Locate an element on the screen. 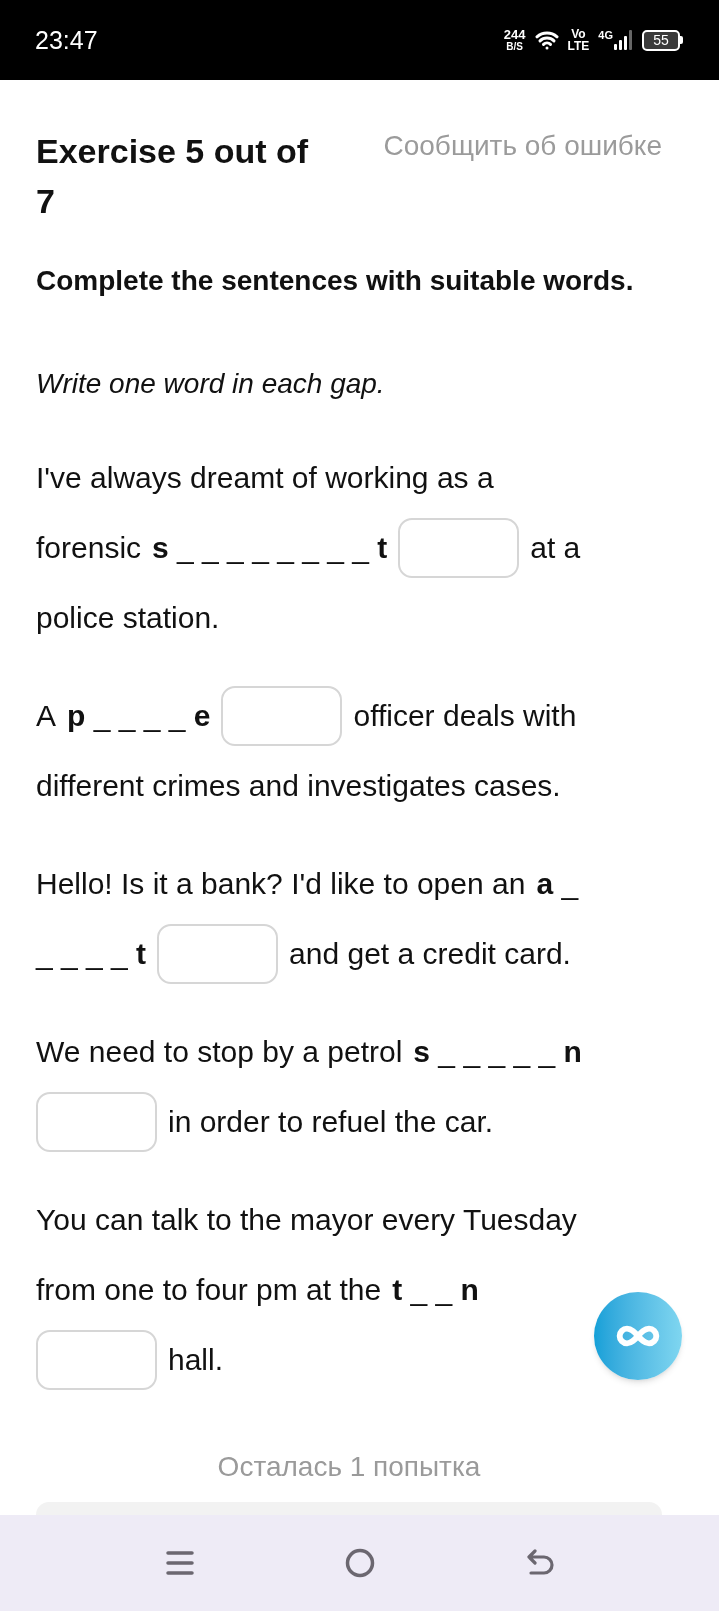  word-hint: _ _ _ _ t is located at coordinates (91, 954).